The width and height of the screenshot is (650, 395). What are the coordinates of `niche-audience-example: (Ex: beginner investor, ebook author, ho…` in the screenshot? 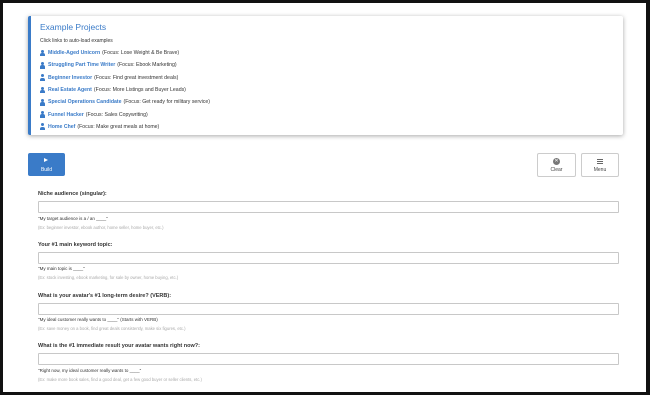 It's located at (101, 227).